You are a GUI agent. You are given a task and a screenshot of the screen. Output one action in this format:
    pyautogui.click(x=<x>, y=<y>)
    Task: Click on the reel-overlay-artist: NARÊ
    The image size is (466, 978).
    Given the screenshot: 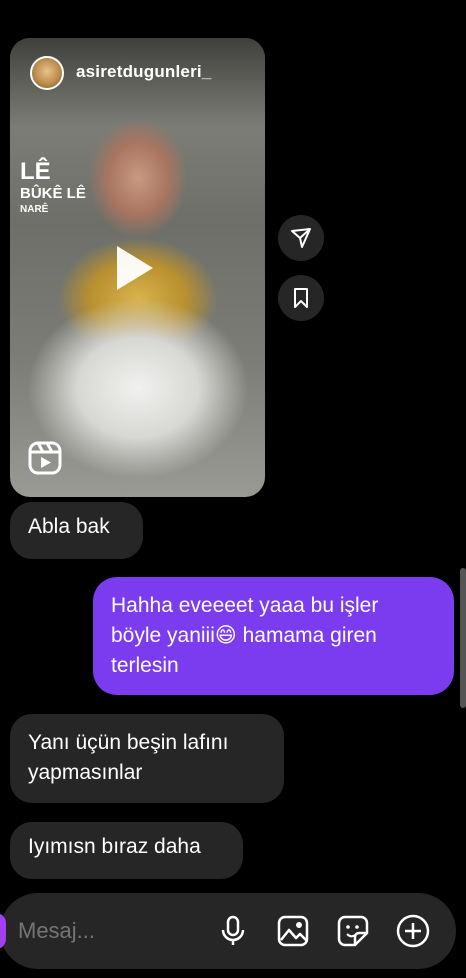 What is the action you would take?
    pyautogui.click(x=34, y=209)
    